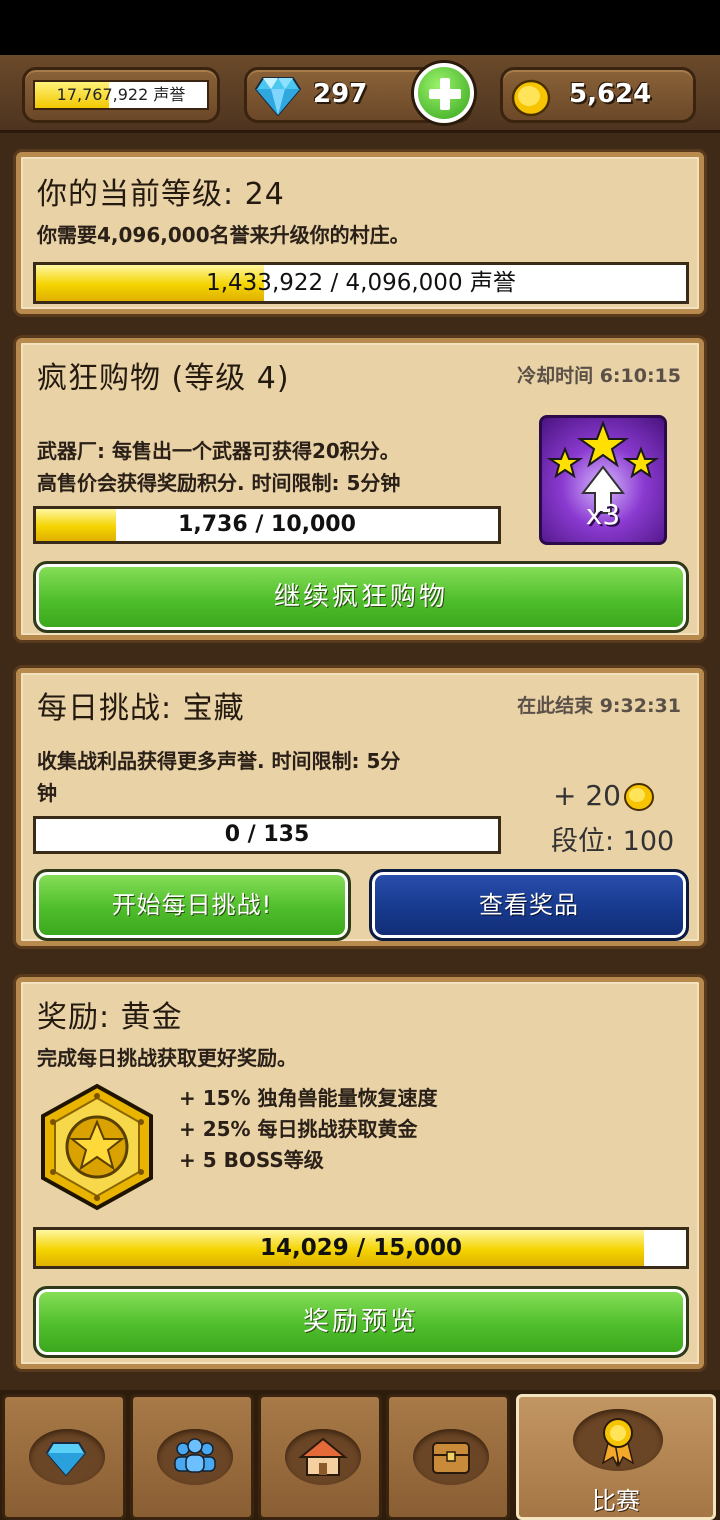 The height and width of the screenshot is (1520, 720). Describe the element at coordinates (223, 235) in the screenshot. I see `level-description: 你需要4,096,000名誉来升级你的村庄。` at that location.